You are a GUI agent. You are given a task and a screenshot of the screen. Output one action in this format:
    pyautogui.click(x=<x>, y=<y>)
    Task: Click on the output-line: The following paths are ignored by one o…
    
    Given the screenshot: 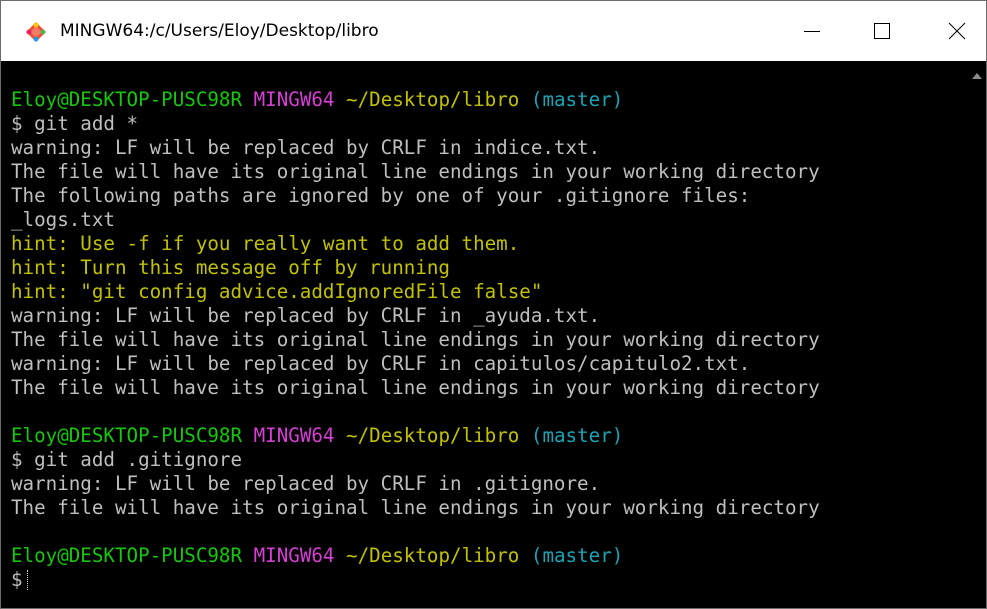 What is the action you would take?
    pyautogui.click(x=415, y=196)
    